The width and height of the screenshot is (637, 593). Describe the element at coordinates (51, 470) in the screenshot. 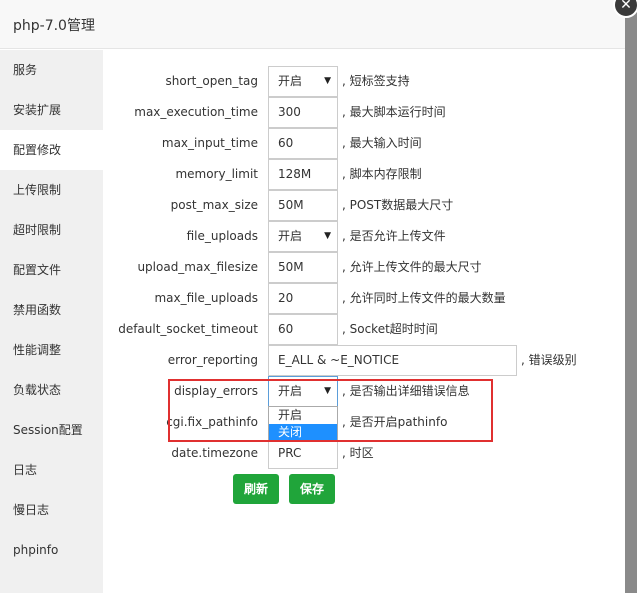

I see `sidebar-item-log: 日志` at that location.